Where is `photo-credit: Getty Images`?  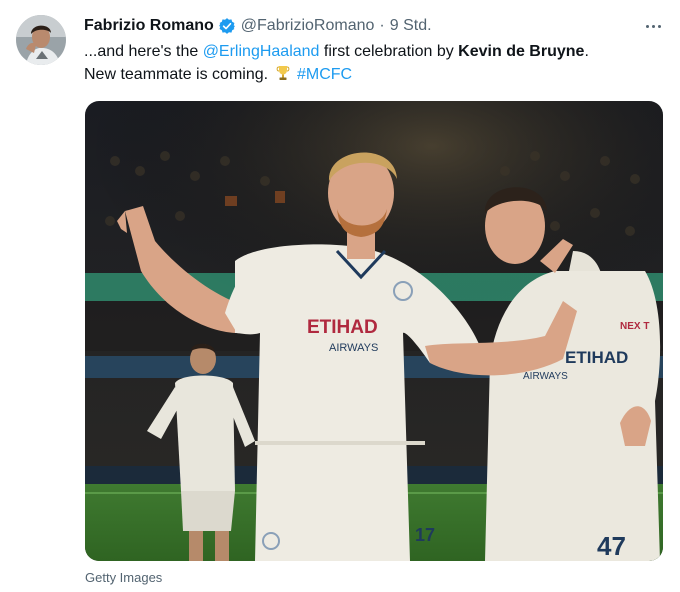
photo-credit: Getty Images is located at coordinates (124, 577).